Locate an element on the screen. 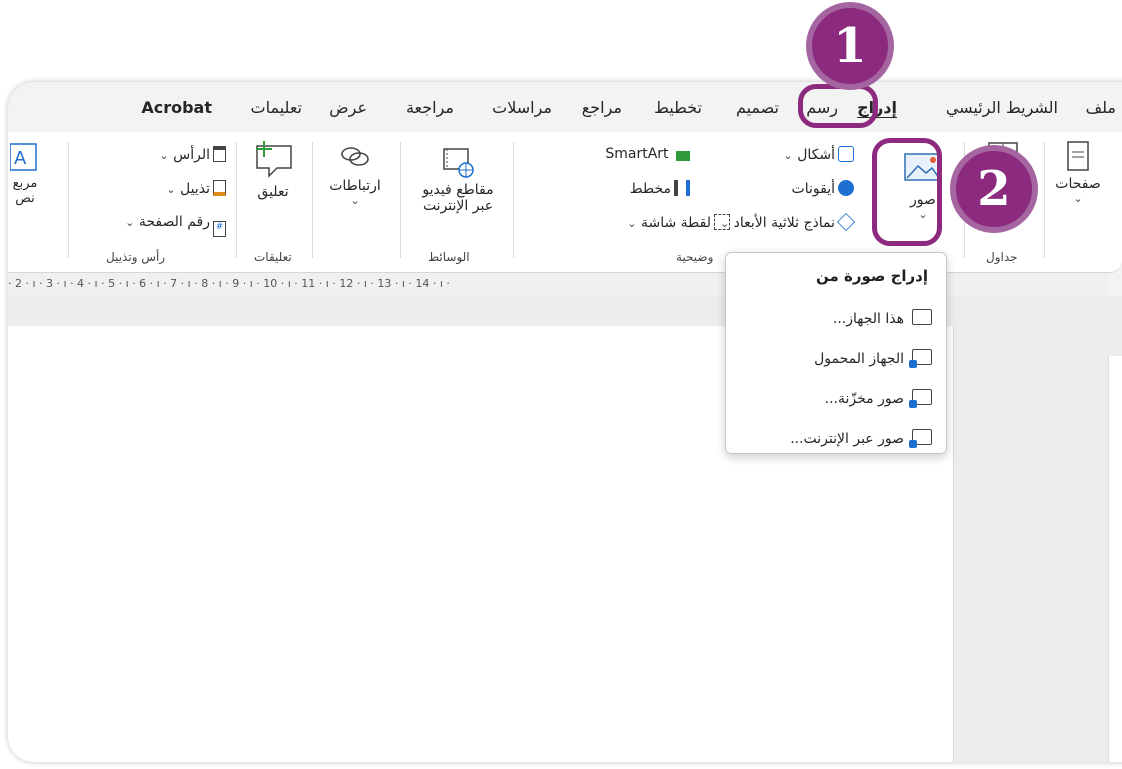 This screenshot has width=1122, height=769. header-icon is located at coordinates (219, 154).